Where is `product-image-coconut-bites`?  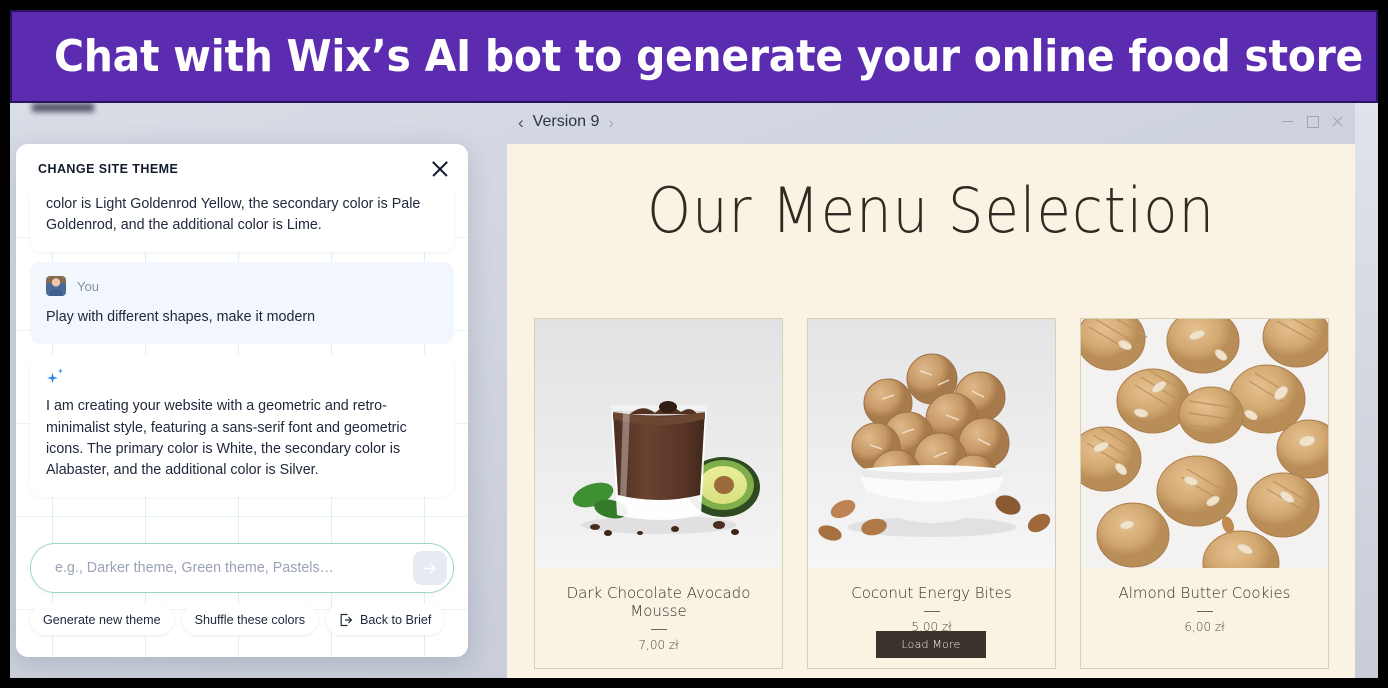
product-image-coconut-bites is located at coordinates (931, 443).